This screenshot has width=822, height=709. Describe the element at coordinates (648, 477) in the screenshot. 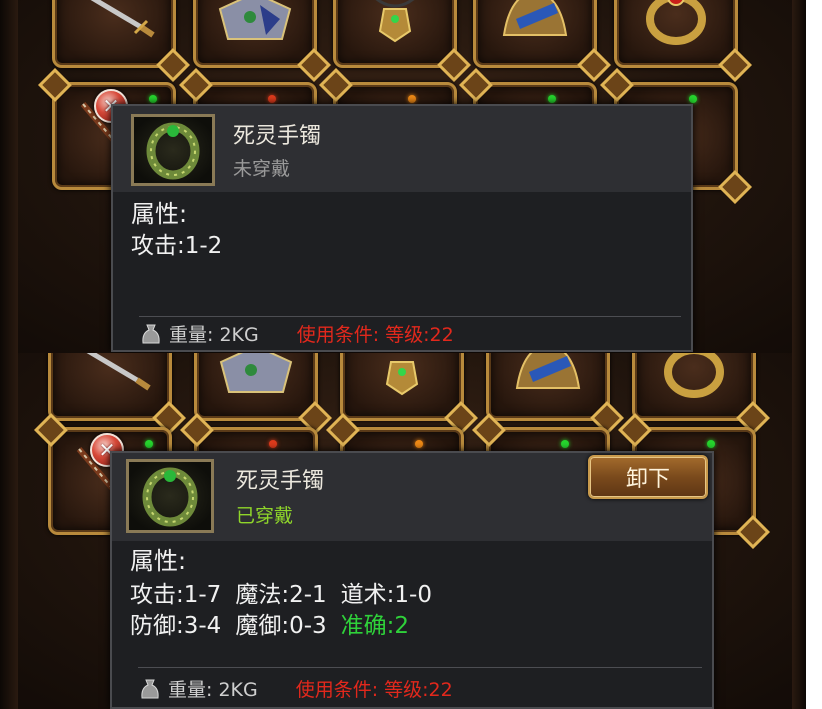

I see `unequip-button: 卸下` at that location.